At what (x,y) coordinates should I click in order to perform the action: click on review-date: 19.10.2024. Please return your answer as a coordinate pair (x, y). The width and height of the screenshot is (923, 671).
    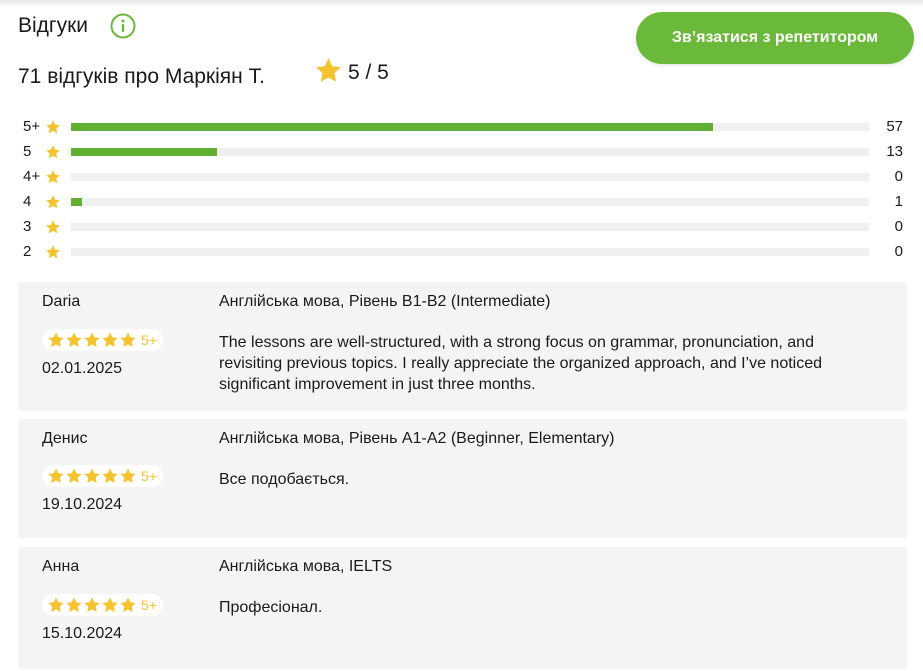
    Looking at the image, I should click on (82, 504).